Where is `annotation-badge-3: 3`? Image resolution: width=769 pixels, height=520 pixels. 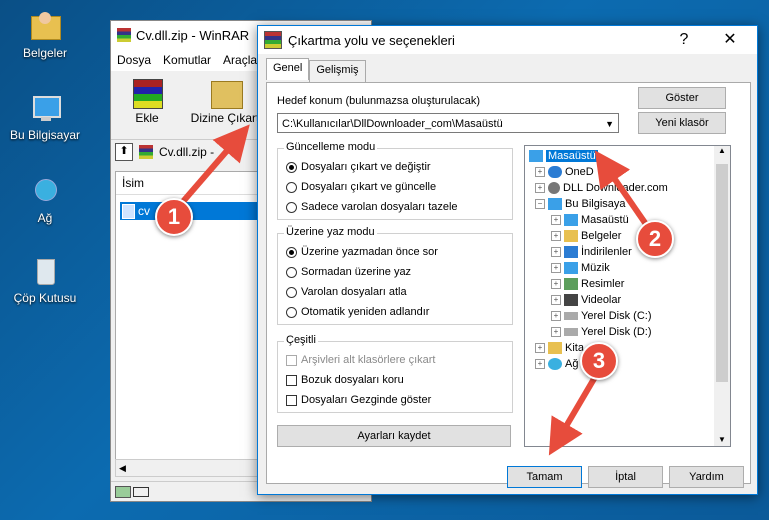 annotation-badge-3: 3 is located at coordinates (599, 361).